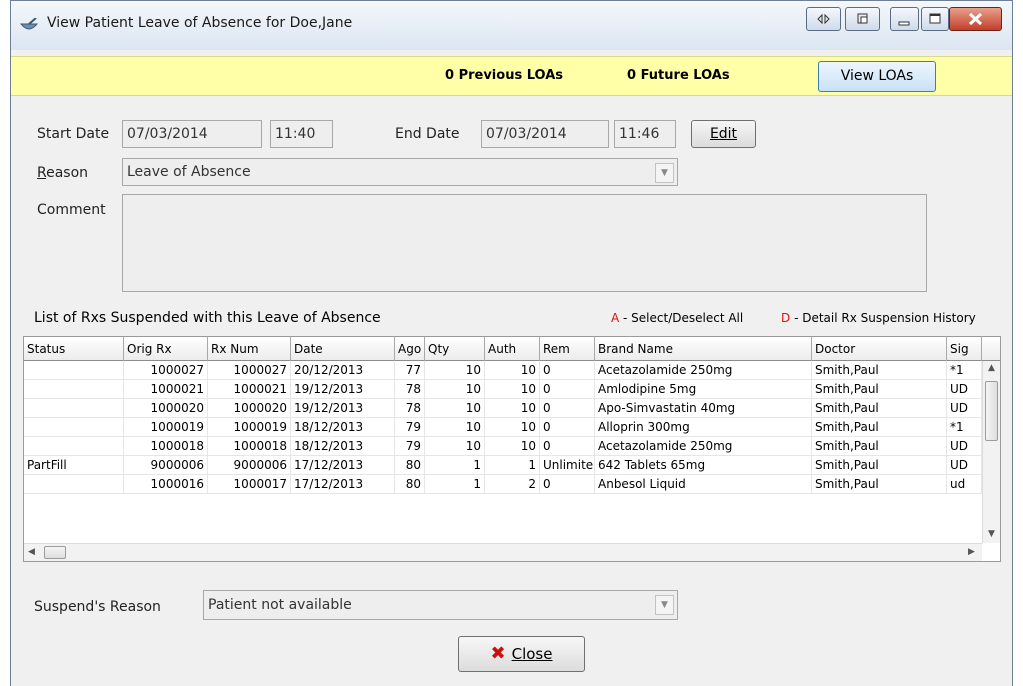  Describe the element at coordinates (74, 465) in the screenshot. I see `table-cell: PartFill` at that location.